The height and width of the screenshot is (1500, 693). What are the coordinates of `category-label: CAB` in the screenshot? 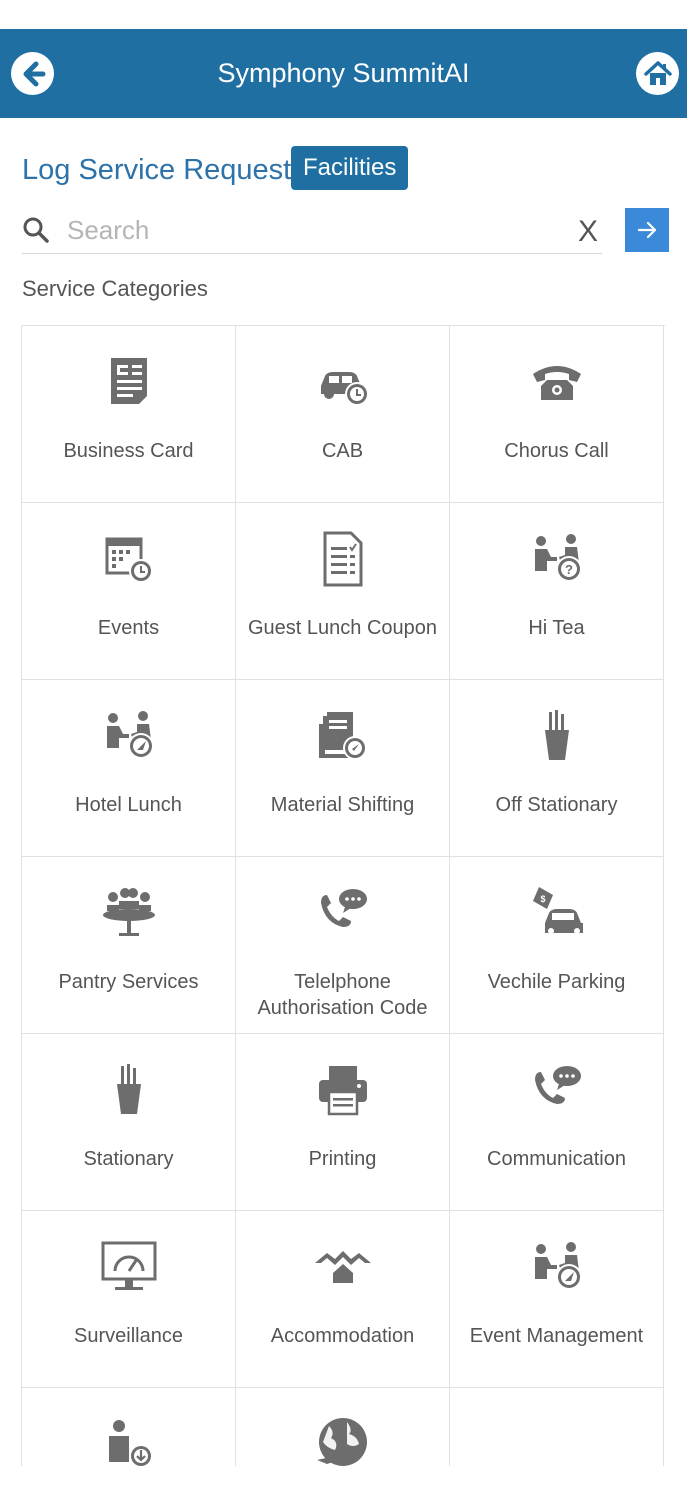 It's located at (342, 451).